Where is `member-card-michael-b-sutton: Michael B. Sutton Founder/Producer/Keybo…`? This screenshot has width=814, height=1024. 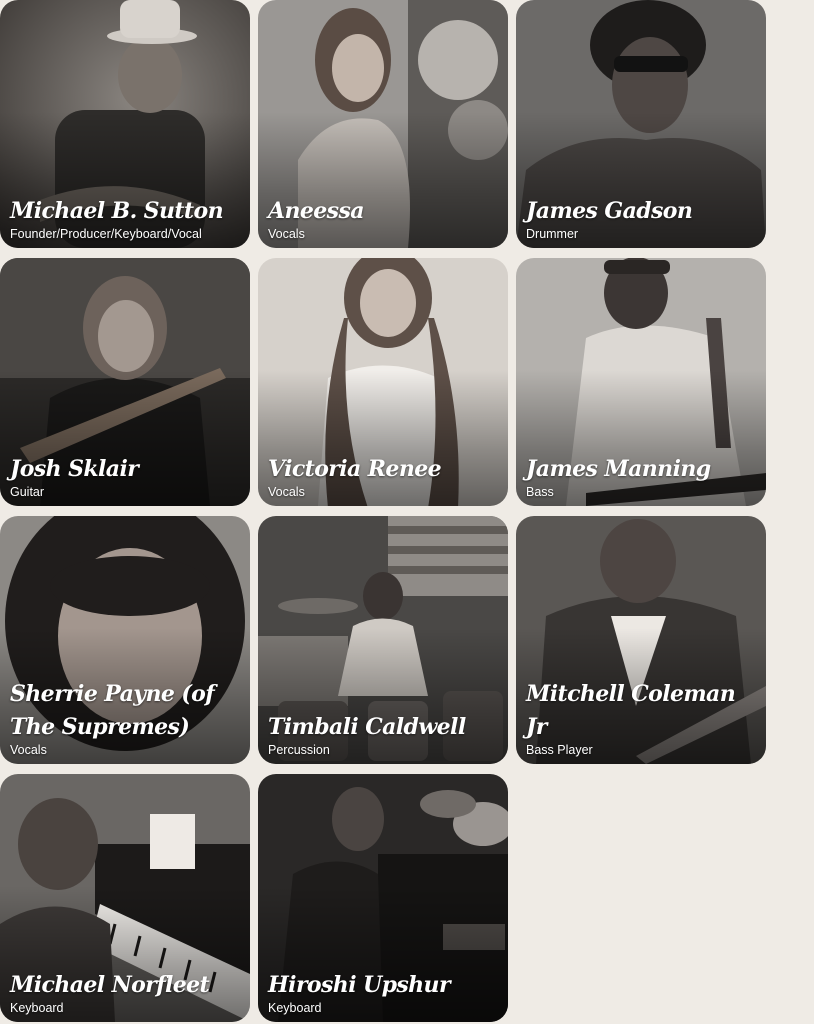
member-card-michael-b-sutton: Michael B. Sutton Founder/Producer/Keybo… is located at coordinates (125, 124).